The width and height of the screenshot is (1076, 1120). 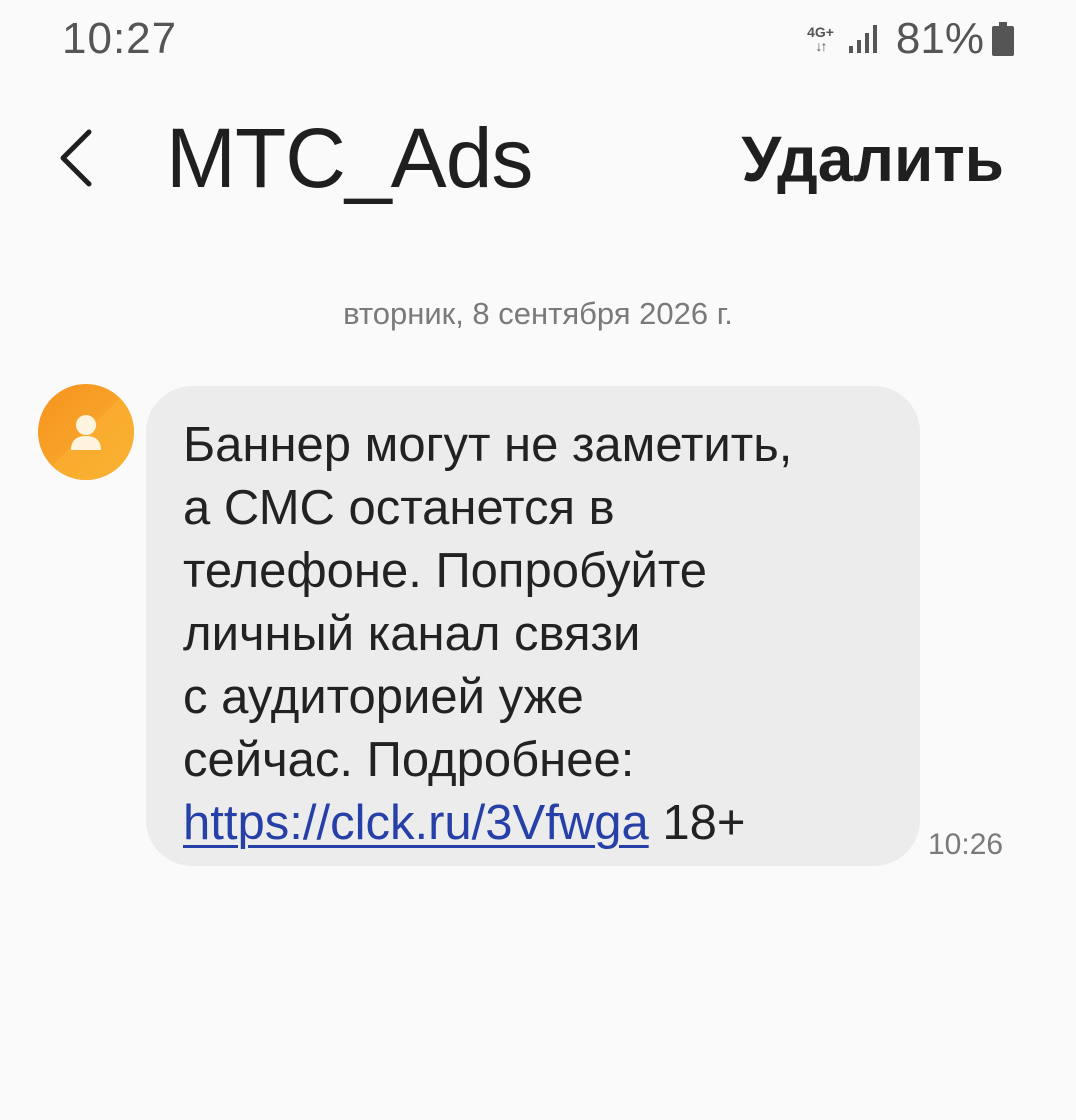 I want to click on message-age-rating: 18+, so click(x=697, y=823).